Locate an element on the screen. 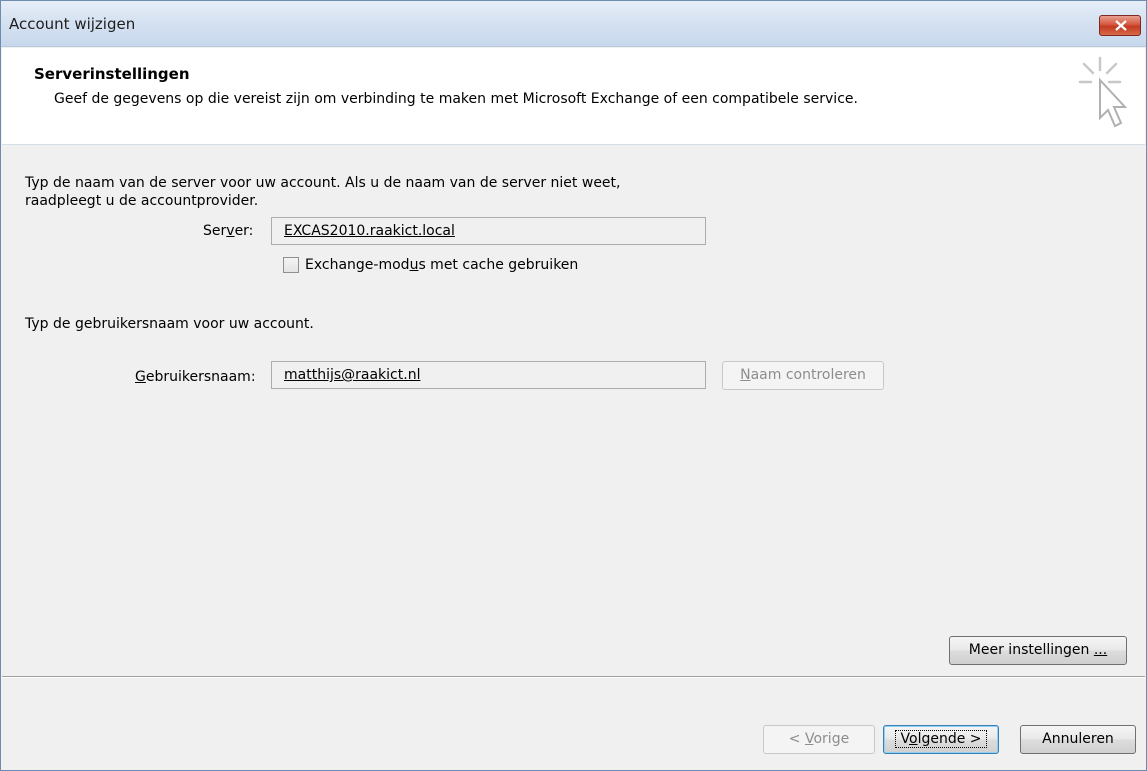  username-instruction: Typ de gebruikersnaam voor uw account. is located at coordinates (169, 324).